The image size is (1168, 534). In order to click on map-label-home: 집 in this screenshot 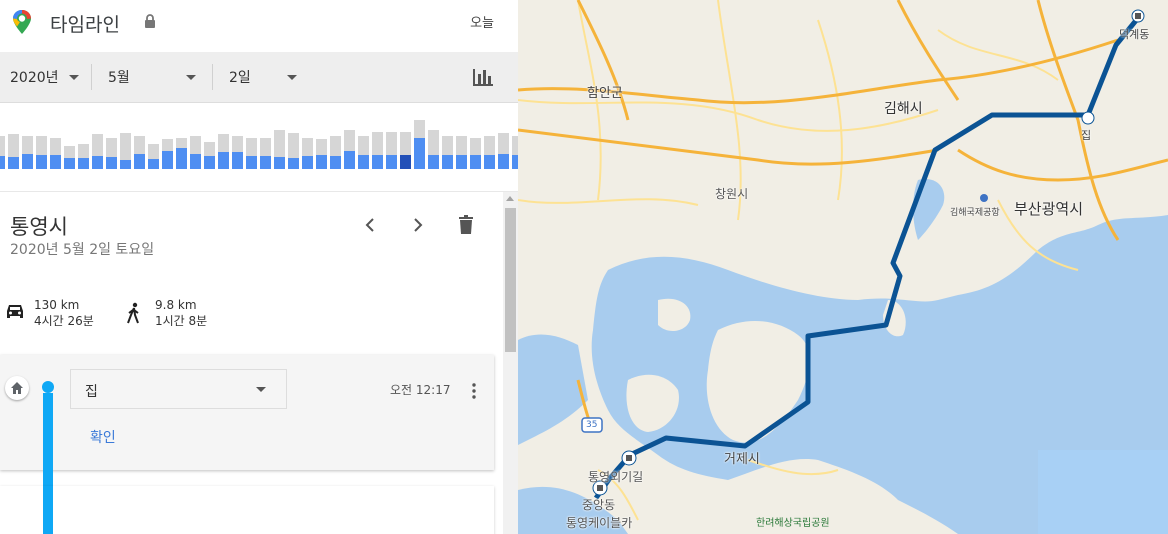, I will do `click(1086, 135)`.